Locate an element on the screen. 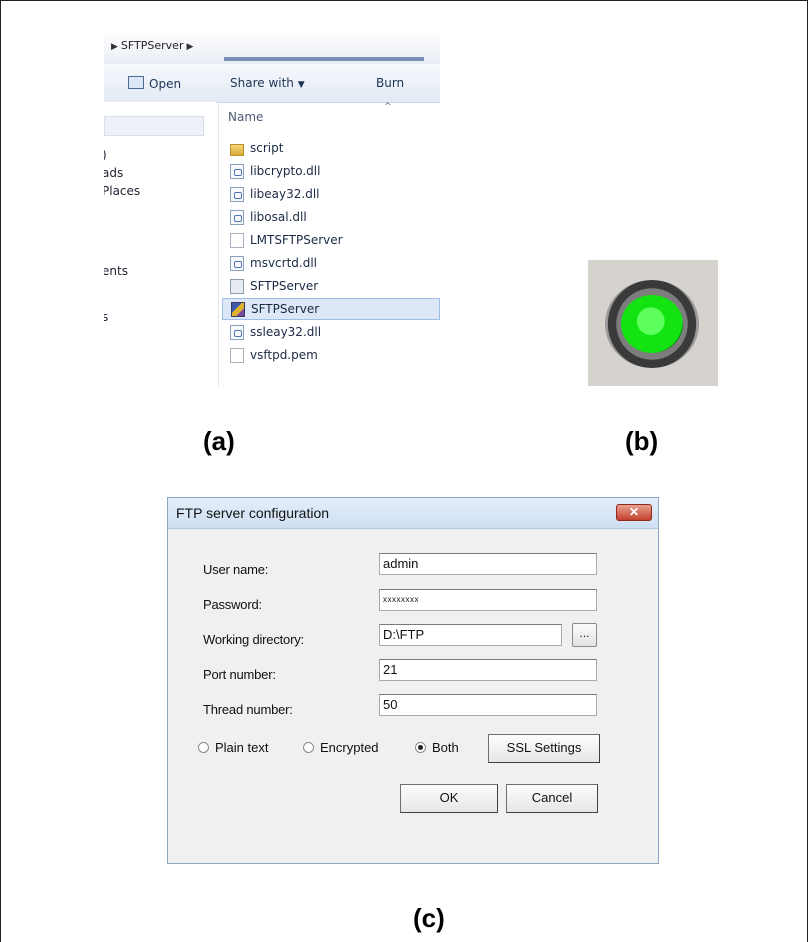 Image resolution: width=810 pixels, height=942 pixels. file-name: libosal.dll is located at coordinates (278, 217).